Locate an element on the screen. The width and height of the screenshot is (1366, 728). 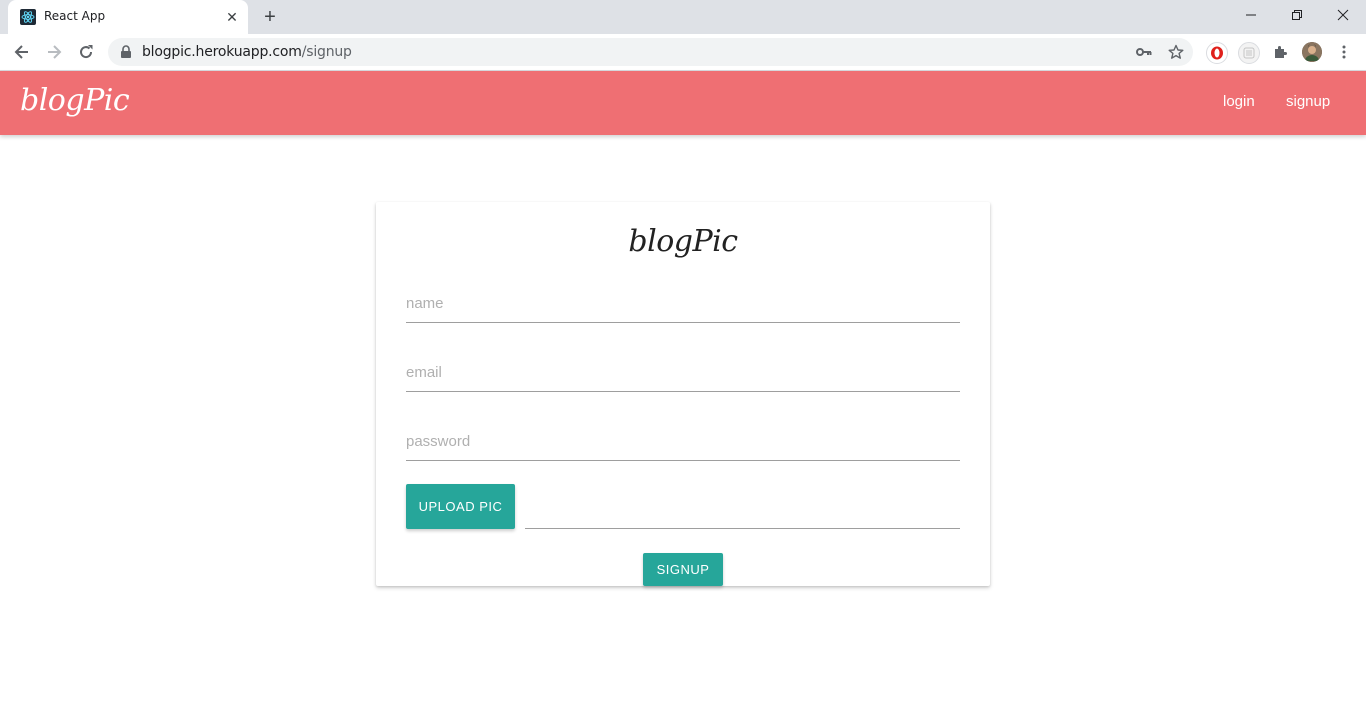
nav-link-login: login is located at coordinates (1239, 101).